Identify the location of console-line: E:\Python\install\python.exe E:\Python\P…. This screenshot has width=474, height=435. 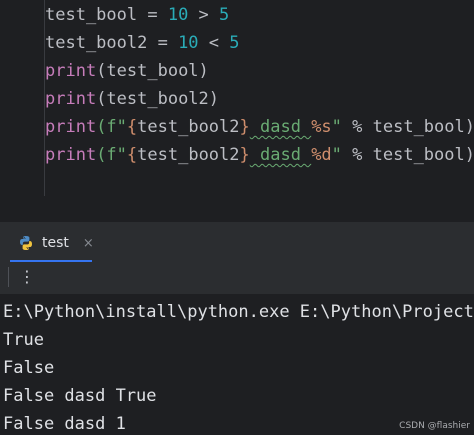
(238, 312).